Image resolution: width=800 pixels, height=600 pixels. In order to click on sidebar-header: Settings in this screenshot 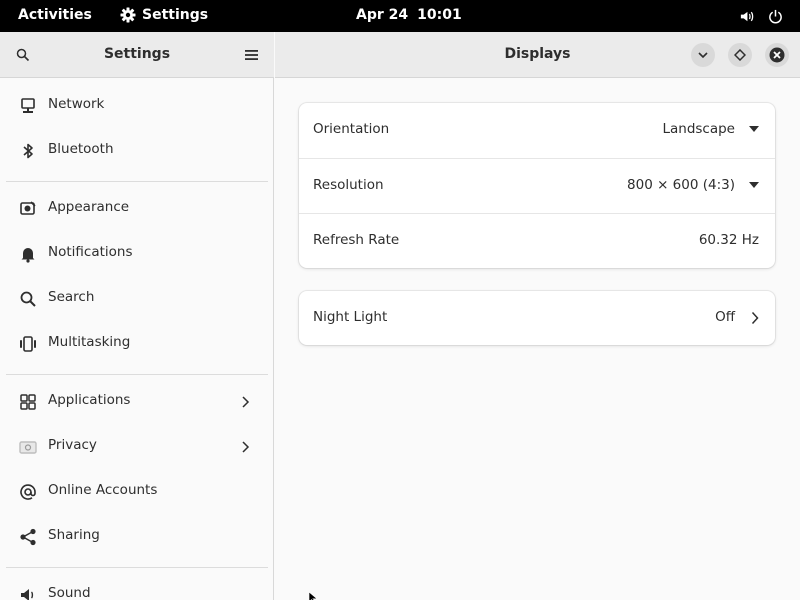, I will do `click(137, 55)`.